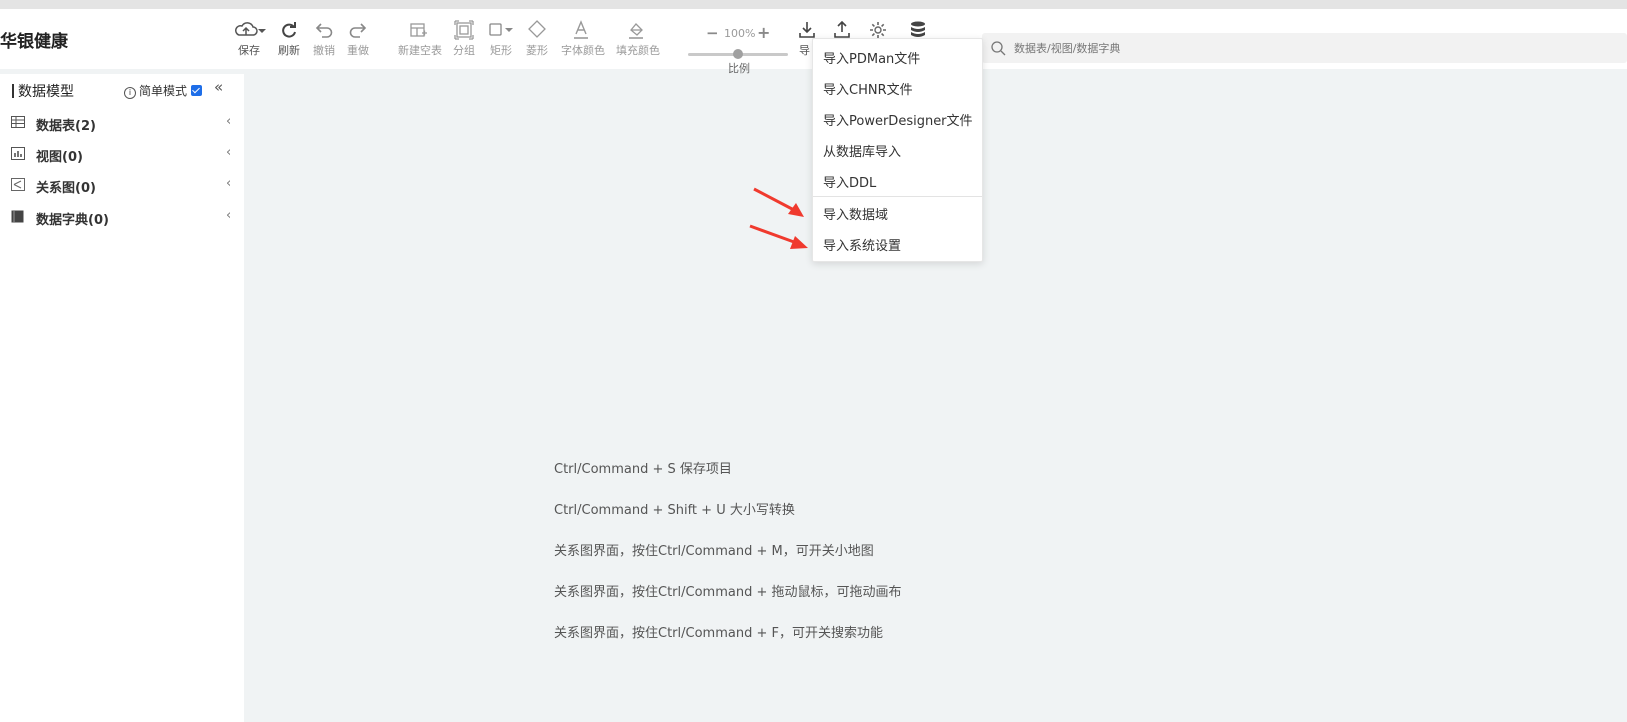 The image size is (1627, 722). What do you see at coordinates (739, 46) in the screenshot?
I see `zoom-control: − 100% + 比例` at bounding box center [739, 46].